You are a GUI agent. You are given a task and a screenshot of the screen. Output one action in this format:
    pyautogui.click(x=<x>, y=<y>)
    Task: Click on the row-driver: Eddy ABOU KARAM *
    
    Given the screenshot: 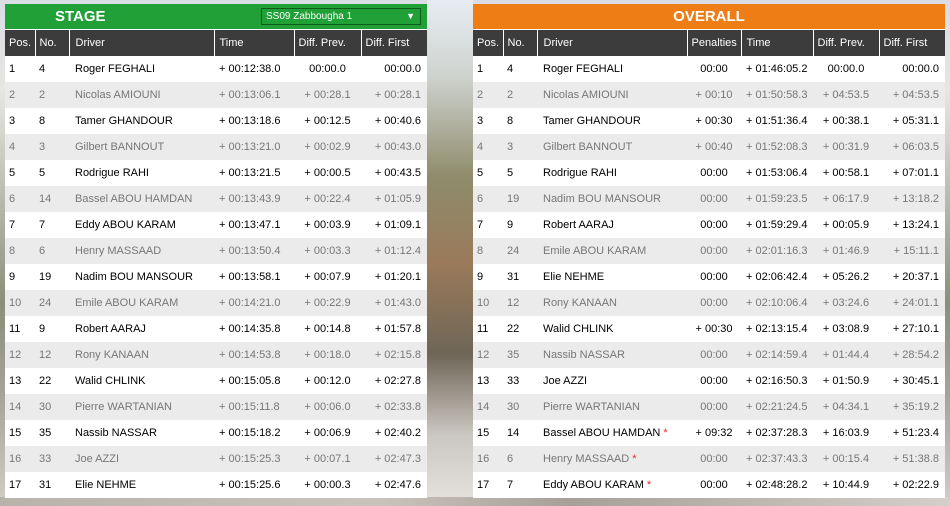 What is the action you would take?
    pyautogui.click(x=612, y=485)
    